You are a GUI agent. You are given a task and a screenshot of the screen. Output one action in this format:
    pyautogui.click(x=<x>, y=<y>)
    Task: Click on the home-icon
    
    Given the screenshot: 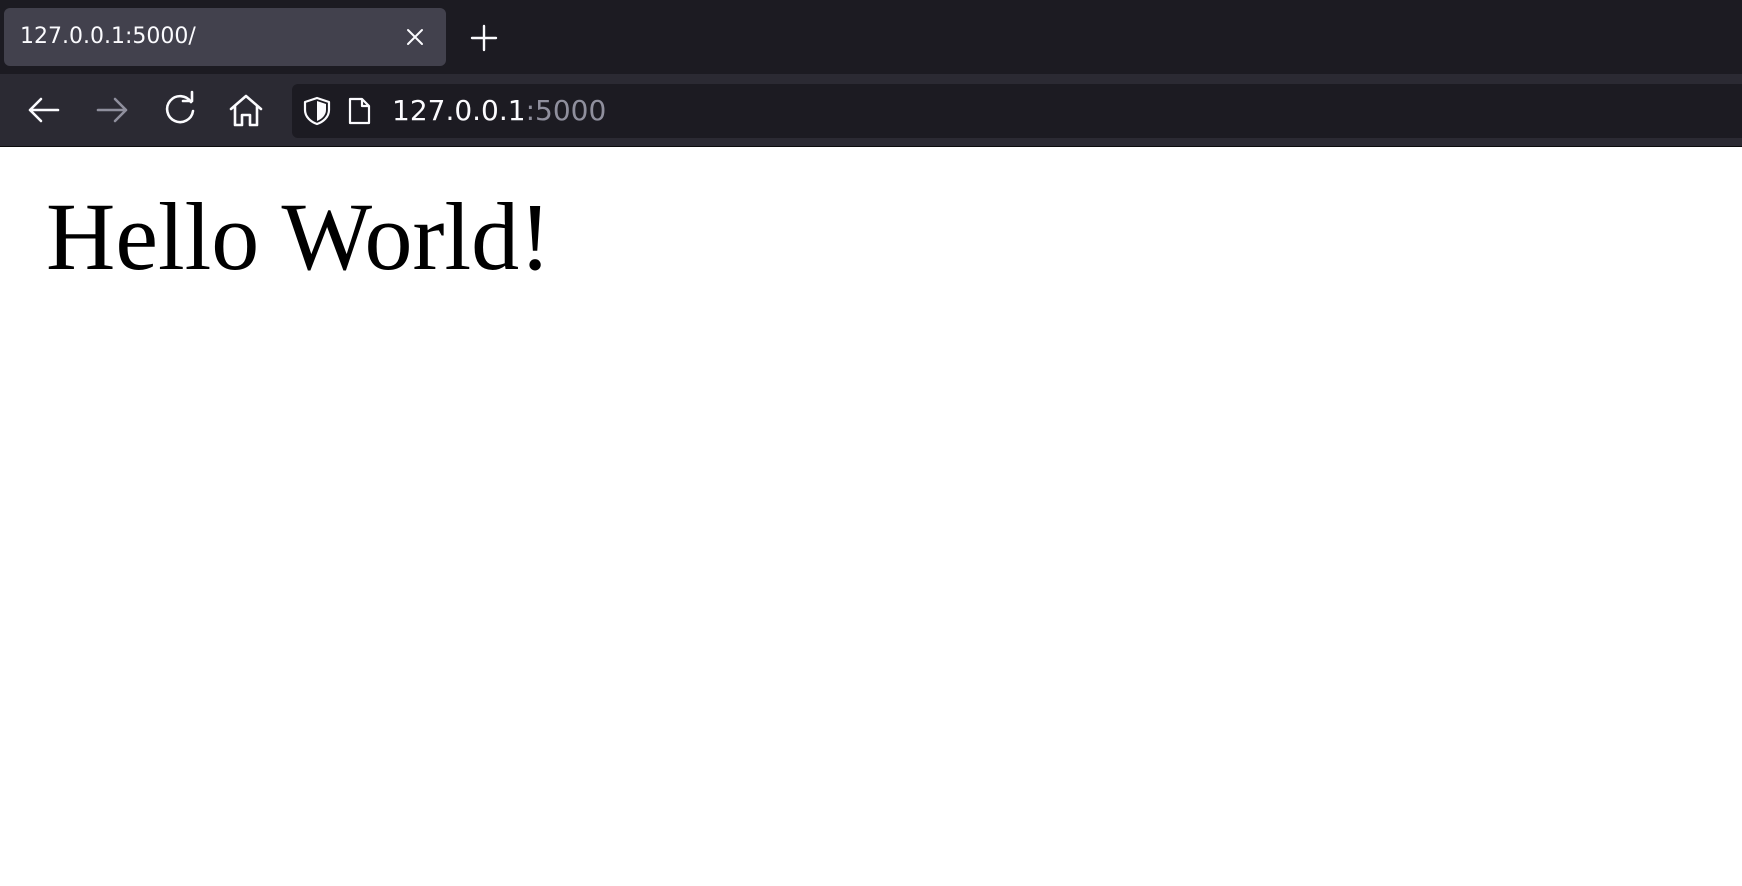 What is the action you would take?
    pyautogui.click(x=246, y=110)
    